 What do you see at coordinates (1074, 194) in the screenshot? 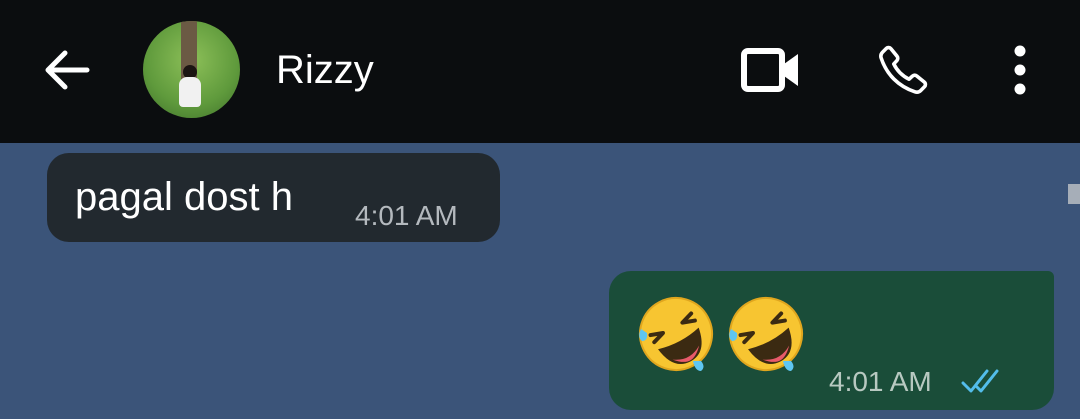
I see `scrollbar-thumb` at bounding box center [1074, 194].